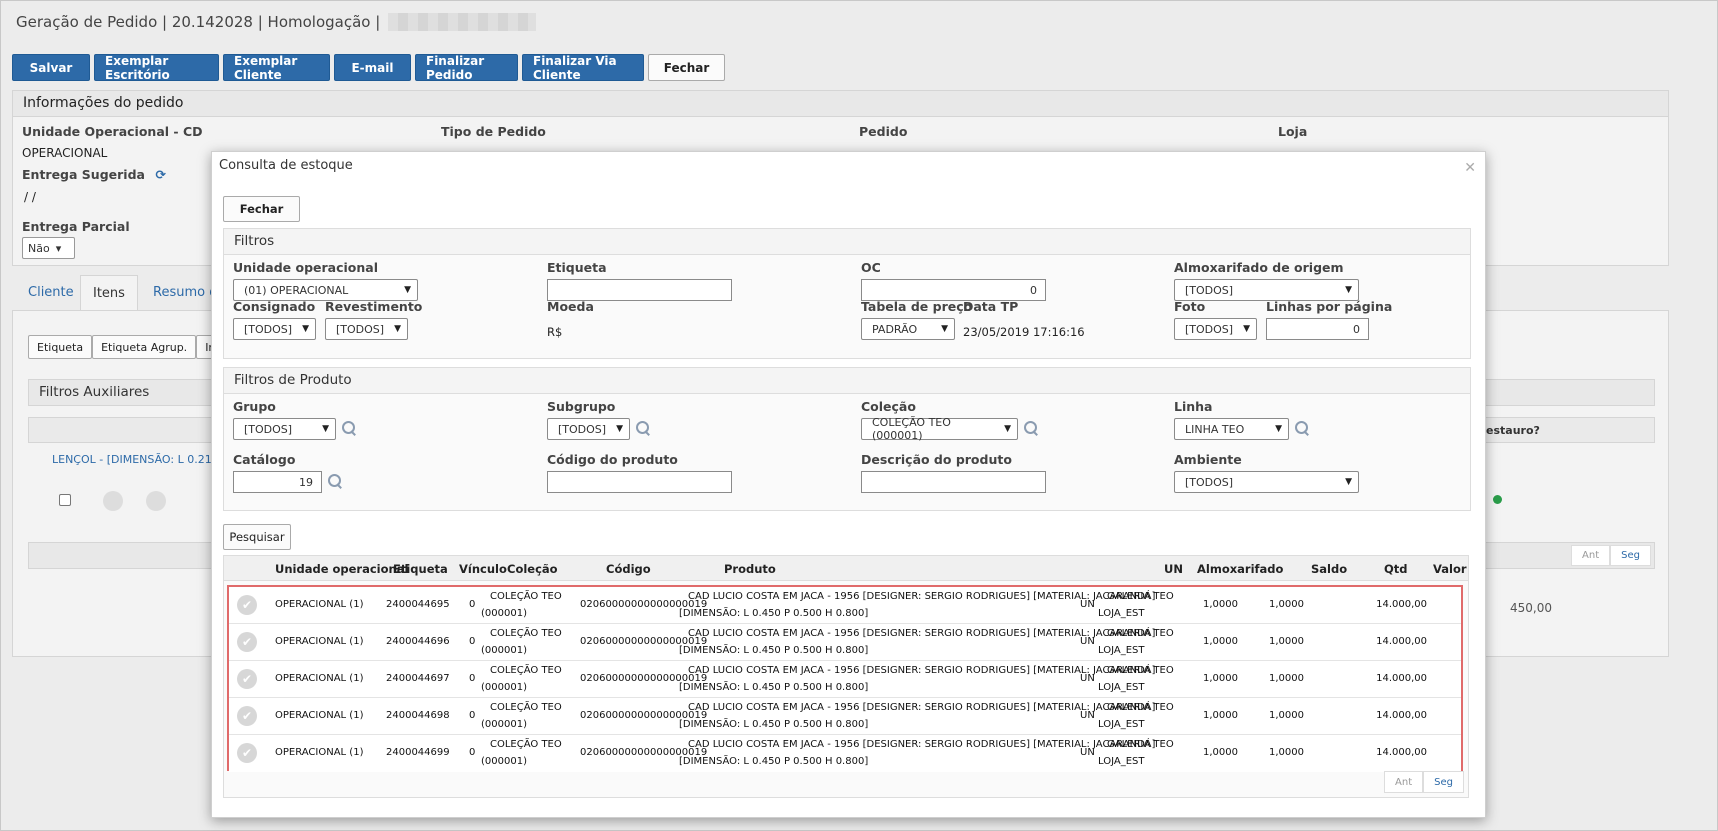 This screenshot has width=1718, height=831. I want to click on catalog-input: 19, so click(277, 482).